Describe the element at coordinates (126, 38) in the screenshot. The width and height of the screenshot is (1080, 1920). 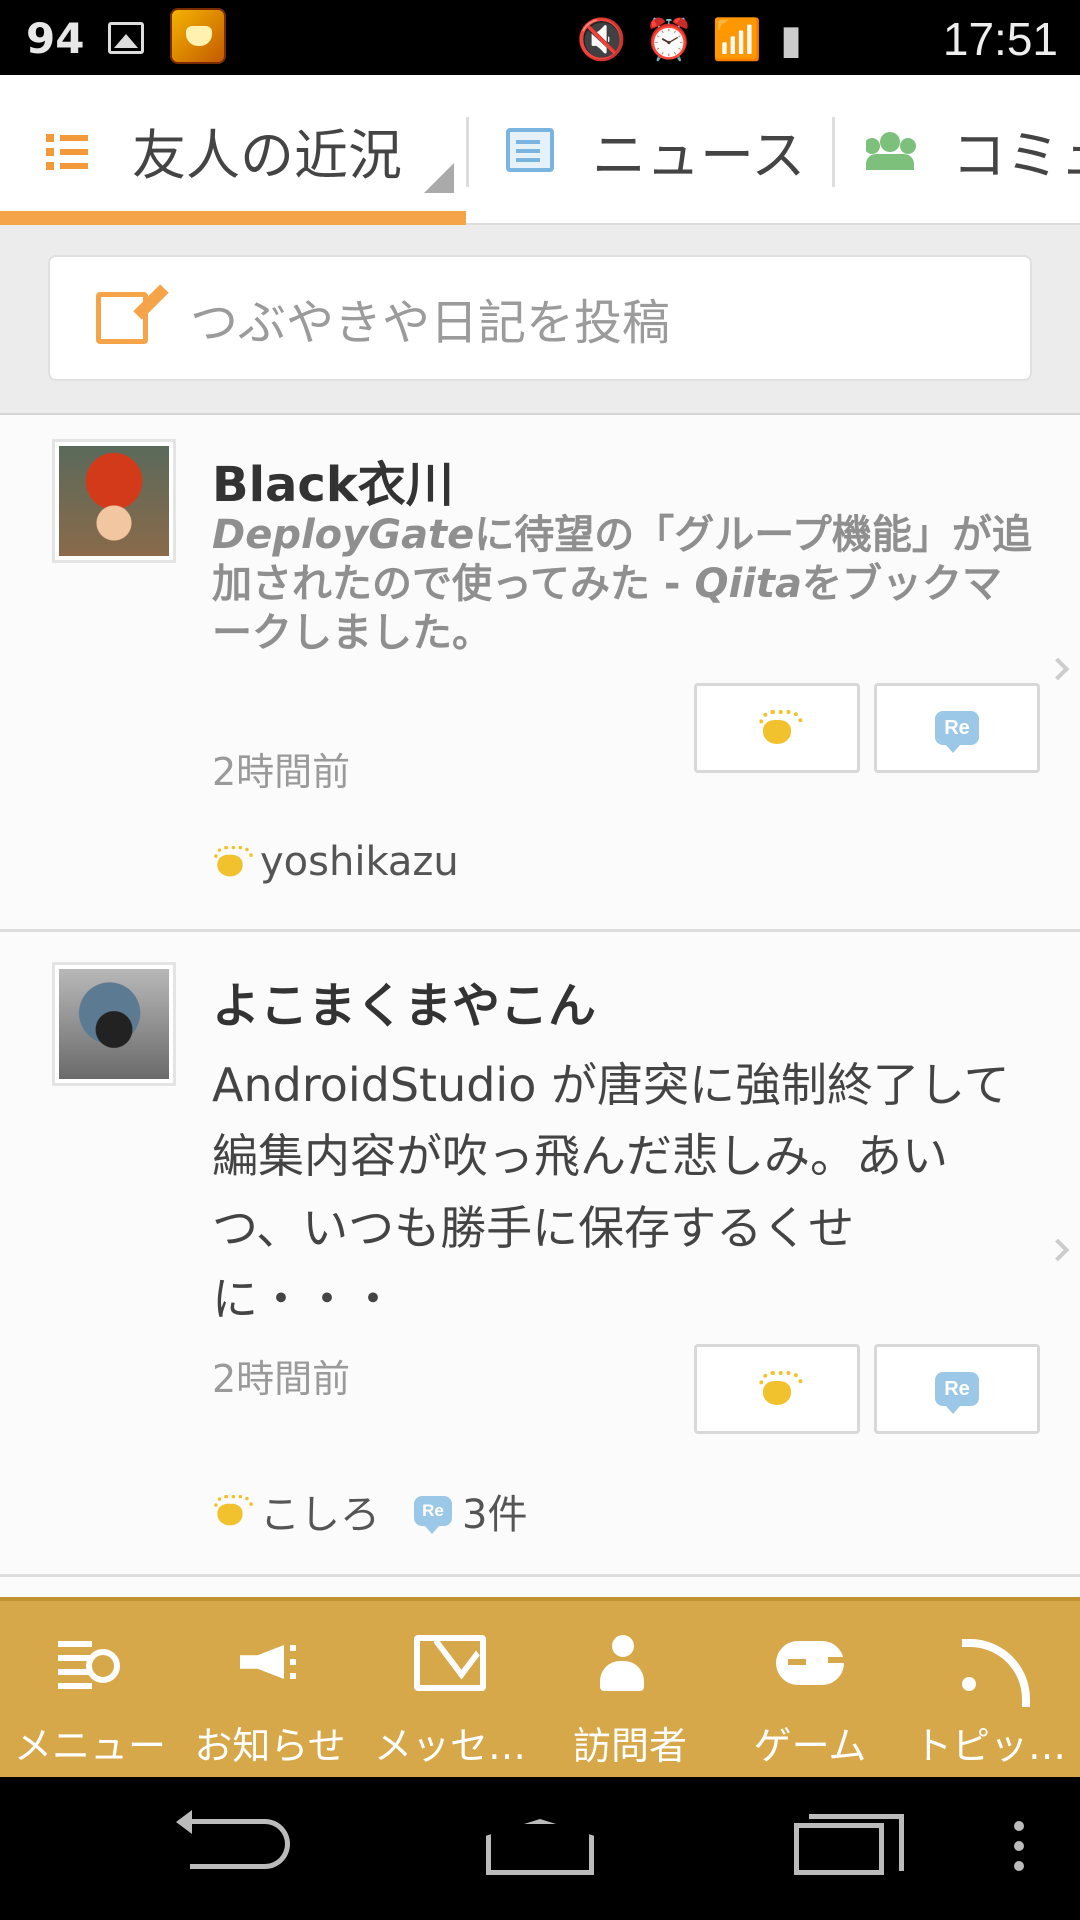
I see `image-icon` at that location.